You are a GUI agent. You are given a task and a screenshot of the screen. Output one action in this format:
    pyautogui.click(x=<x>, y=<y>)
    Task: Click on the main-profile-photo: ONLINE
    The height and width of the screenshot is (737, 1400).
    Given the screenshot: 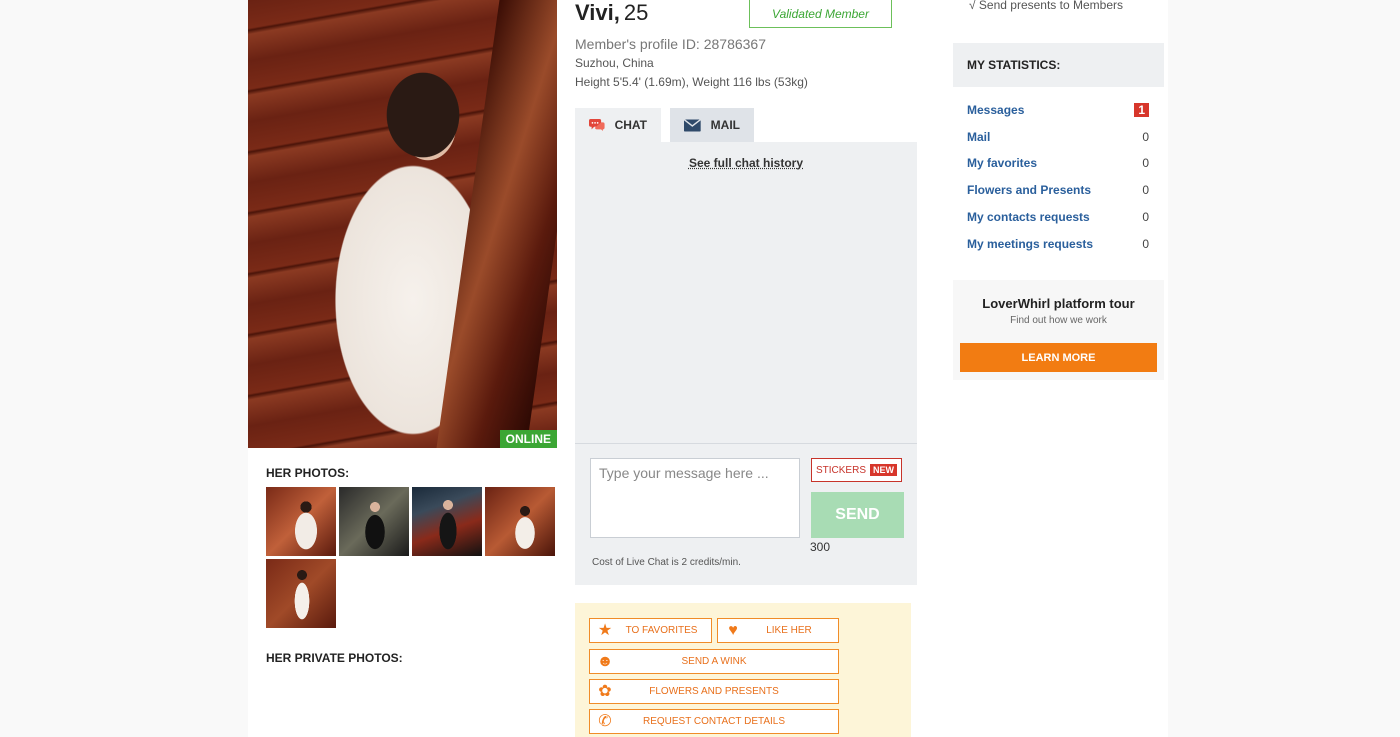 What is the action you would take?
    pyautogui.click(x=402, y=224)
    